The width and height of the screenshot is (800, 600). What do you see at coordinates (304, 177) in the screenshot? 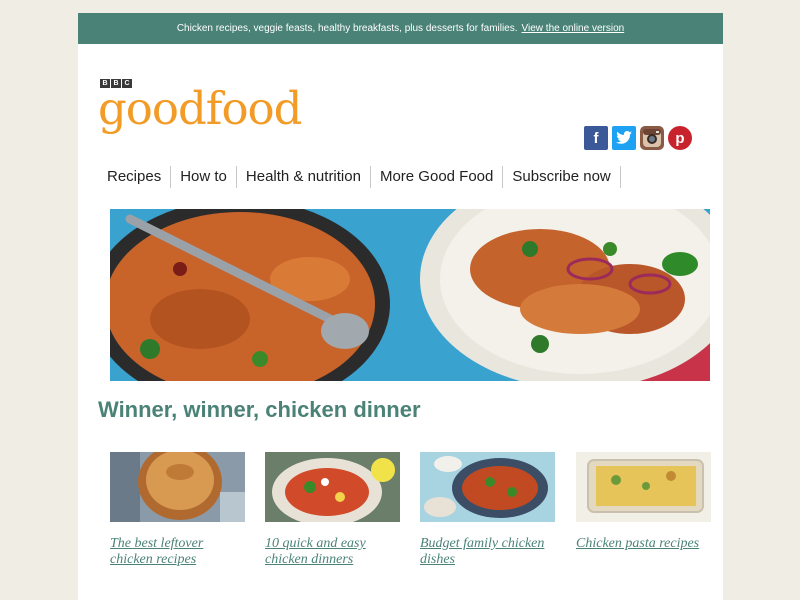
I see `nav-item-health-nutrition: Health & nutrition` at bounding box center [304, 177].